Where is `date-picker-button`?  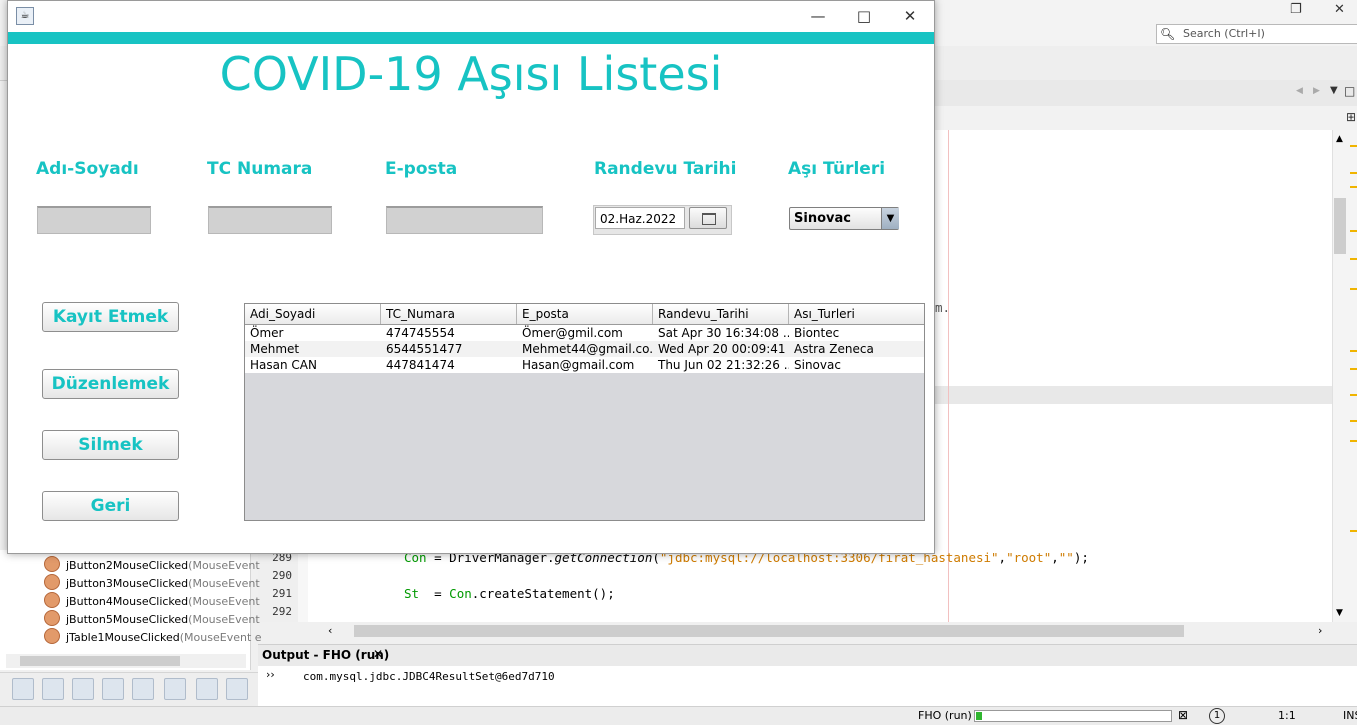 date-picker-button is located at coordinates (708, 218).